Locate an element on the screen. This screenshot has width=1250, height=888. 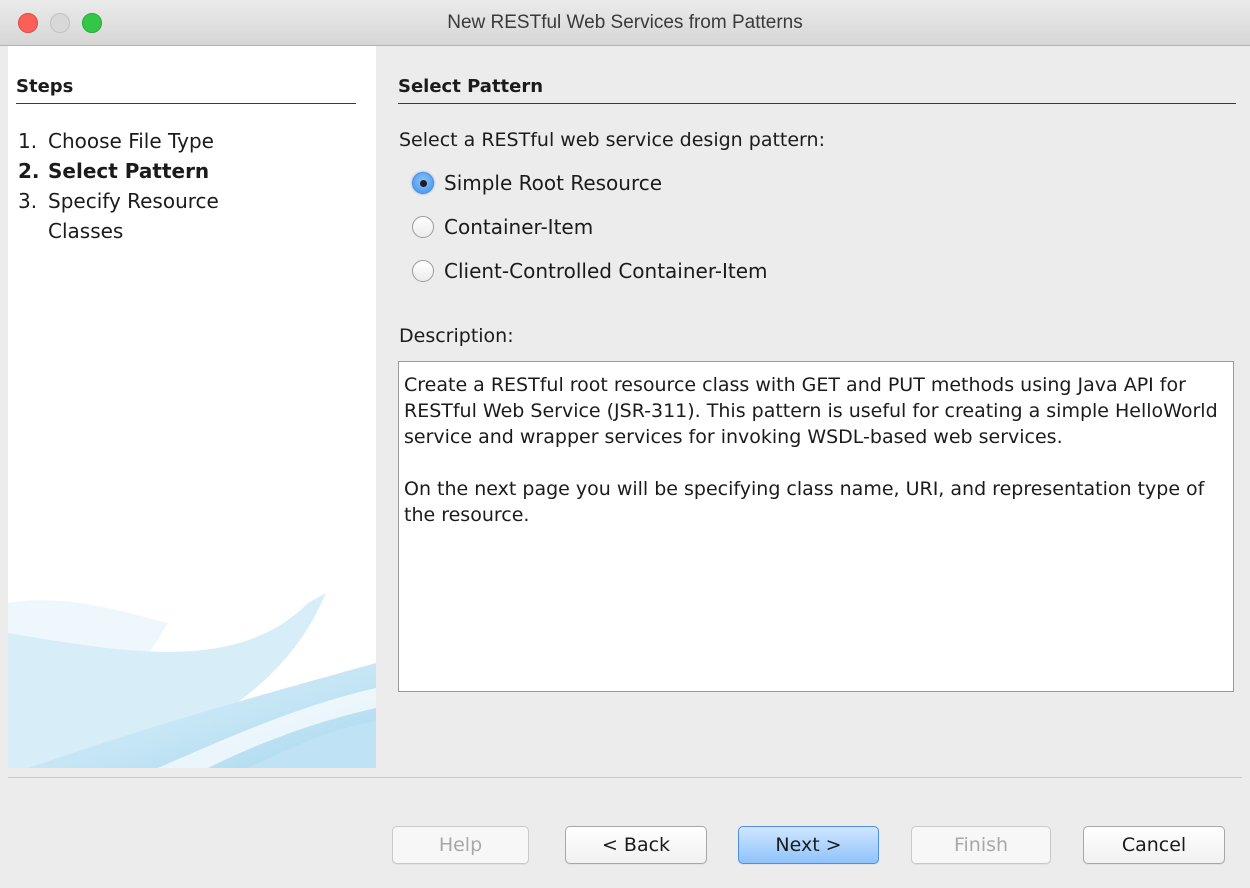
button-bar-separator is located at coordinates (625, 777).